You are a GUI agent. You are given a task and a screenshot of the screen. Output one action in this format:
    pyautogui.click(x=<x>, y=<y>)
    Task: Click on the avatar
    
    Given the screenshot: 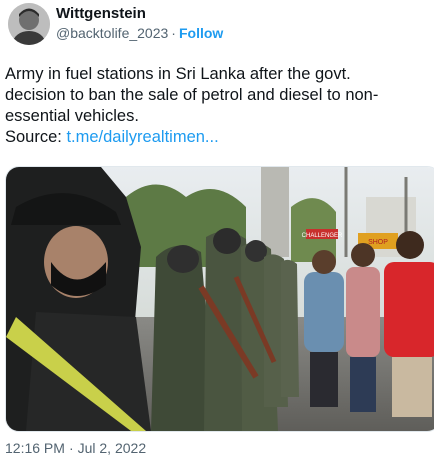 What is the action you would take?
    pyautogui.click(x=29, y=24)
    